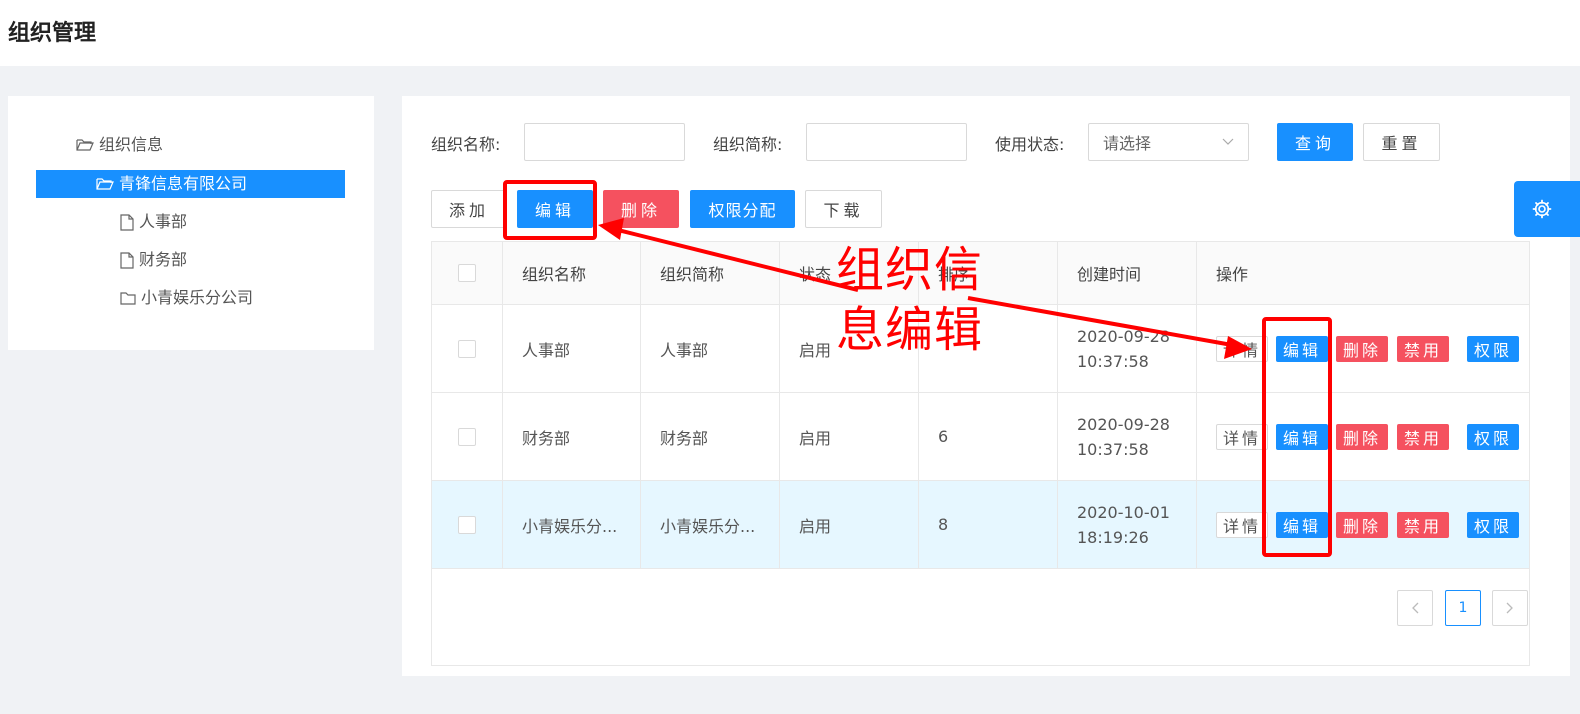  I want to click on annotation-label: 组织信息编辑, so click(910, 300).